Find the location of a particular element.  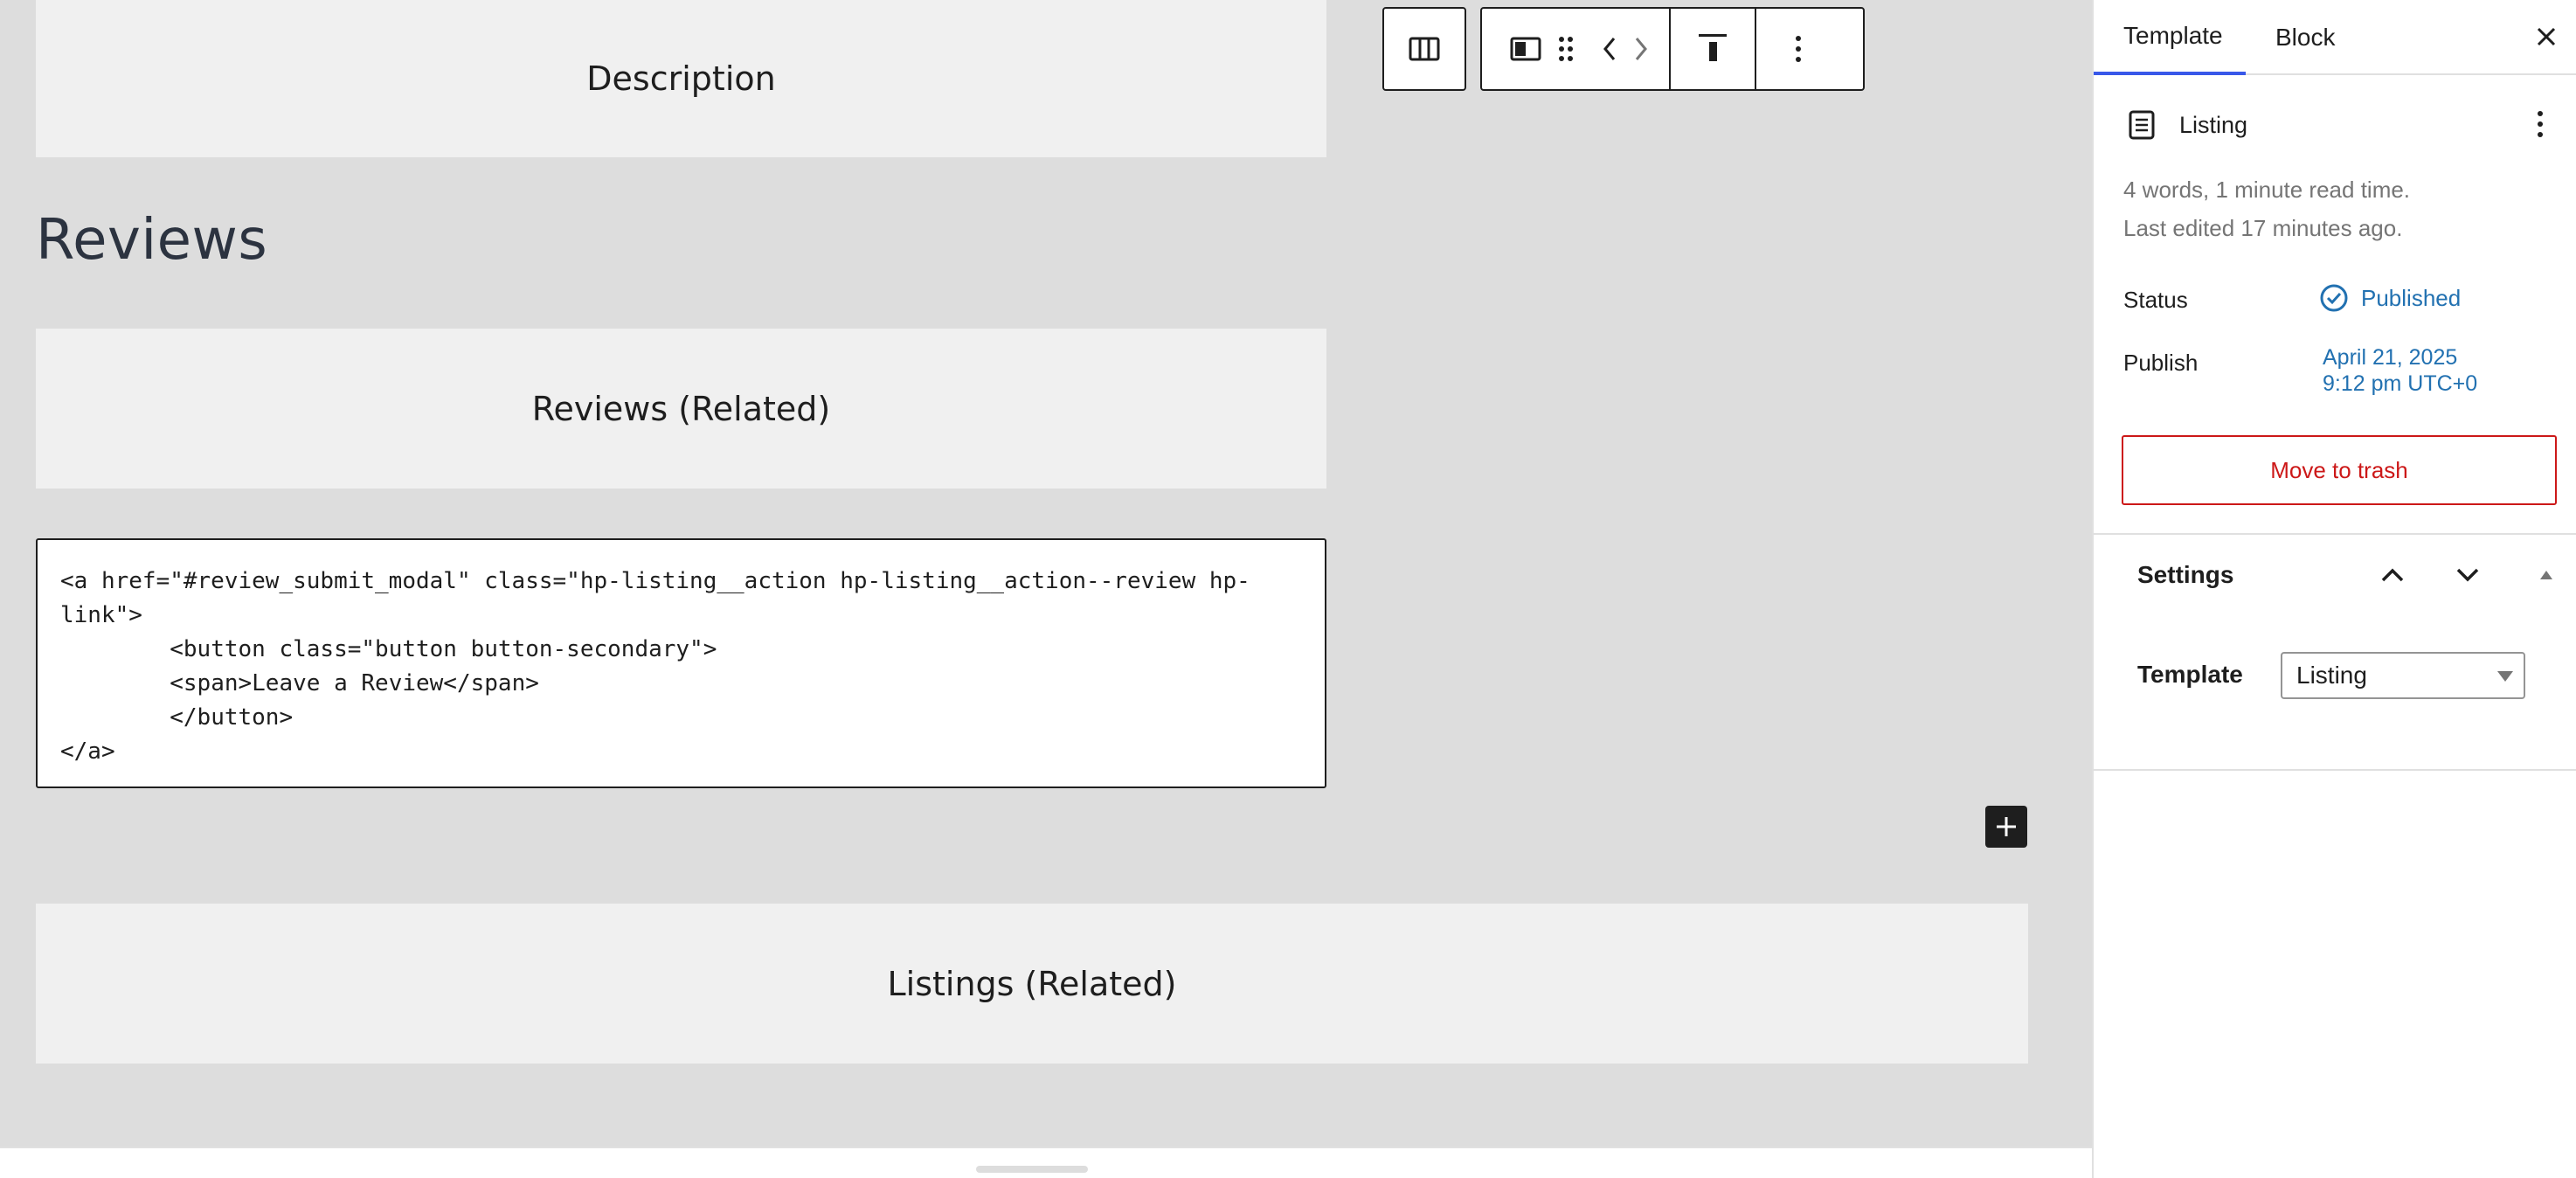

status-value: Published is located at coordinates (2411, 297).